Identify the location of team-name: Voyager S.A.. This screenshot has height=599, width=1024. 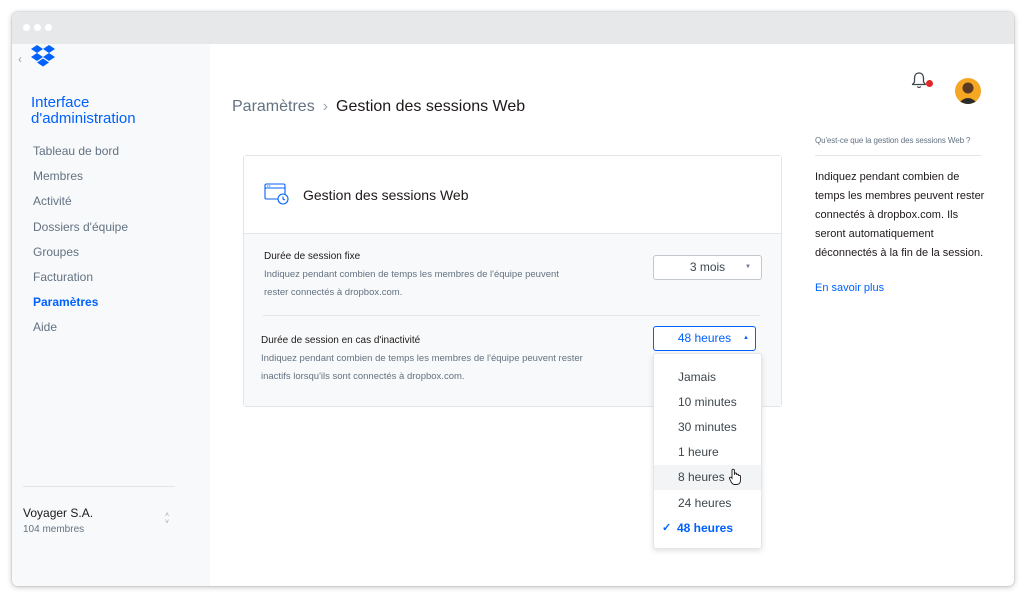
(58, 513).